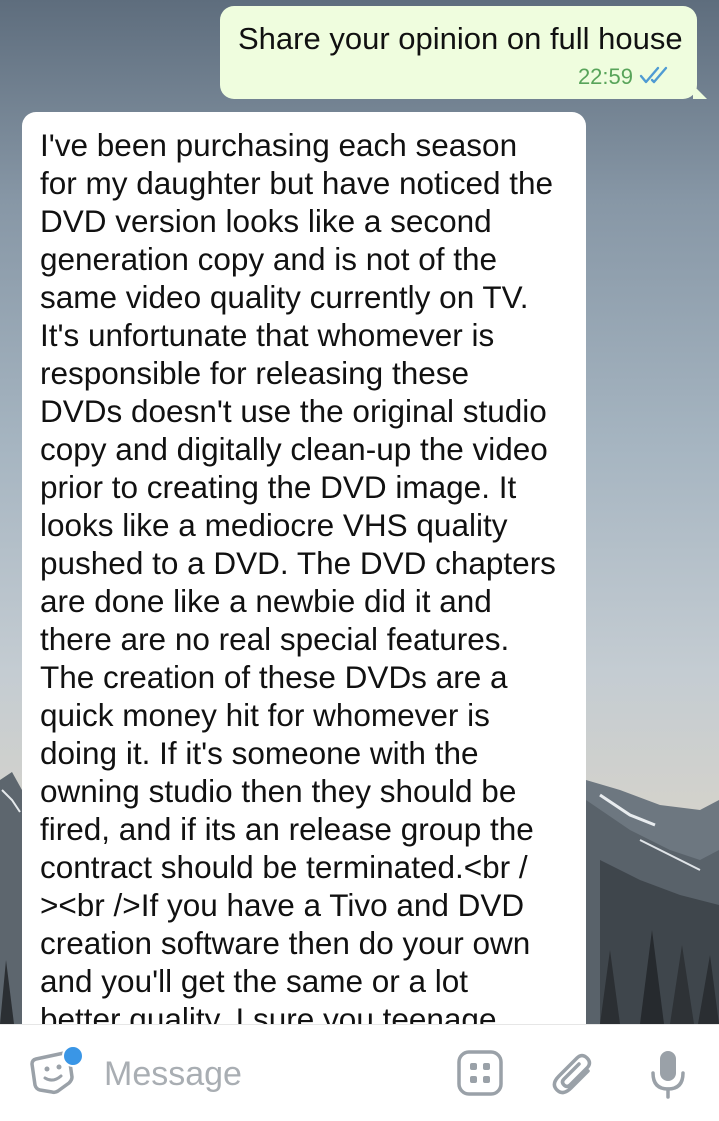 The image size is (719, 1121). I want to click on message-input-bar, so click(359, 1072).